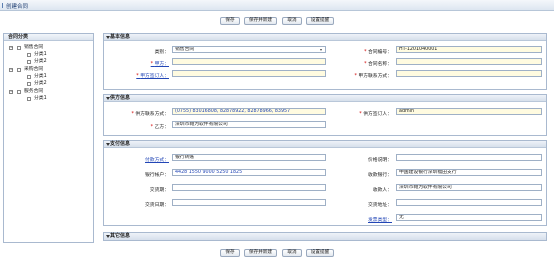 This screenshot has height=261, width=554. I want to click on bank-account-input: 4428 1550 9000 5250 1825, so click(249, 172).